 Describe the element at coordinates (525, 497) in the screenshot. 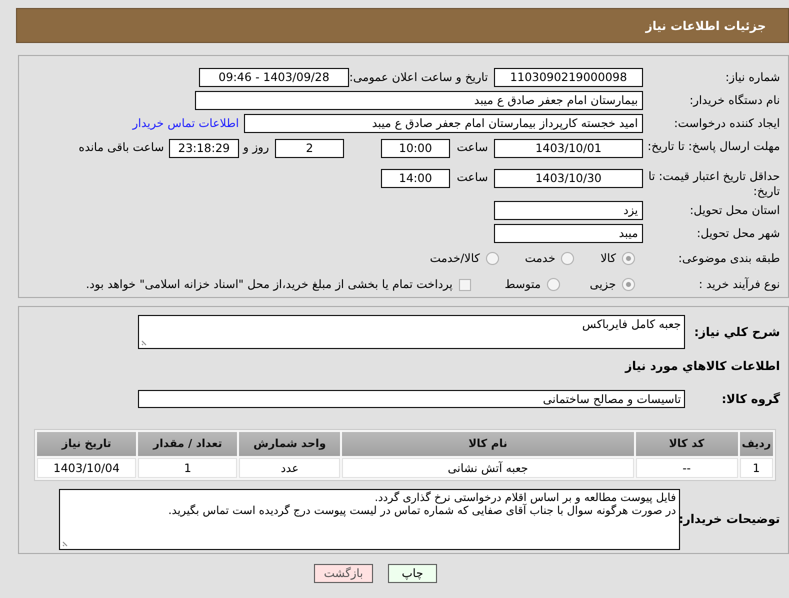

I see `notes-line: فایل پیوست مطالعه و بر اساس اقلام درخواستی نرخ گذاری گردد.` at that location.